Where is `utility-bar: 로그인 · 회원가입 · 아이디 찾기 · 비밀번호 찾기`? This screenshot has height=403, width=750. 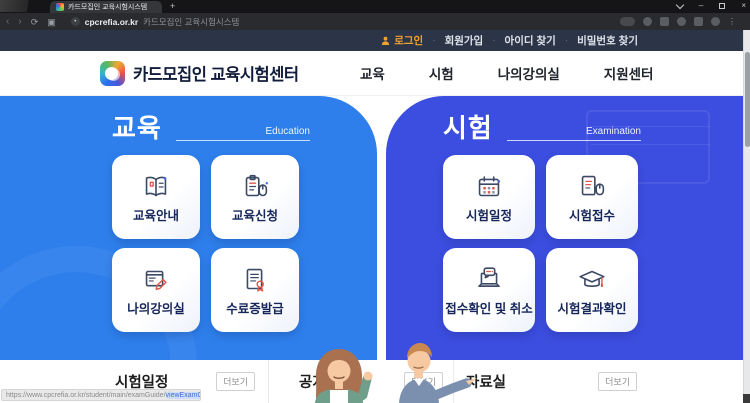 utility-bar: 로그인 · 회원가입 · 아이디 찾기 · 비밀번호 찾기 is located at coordinates (375, 40).